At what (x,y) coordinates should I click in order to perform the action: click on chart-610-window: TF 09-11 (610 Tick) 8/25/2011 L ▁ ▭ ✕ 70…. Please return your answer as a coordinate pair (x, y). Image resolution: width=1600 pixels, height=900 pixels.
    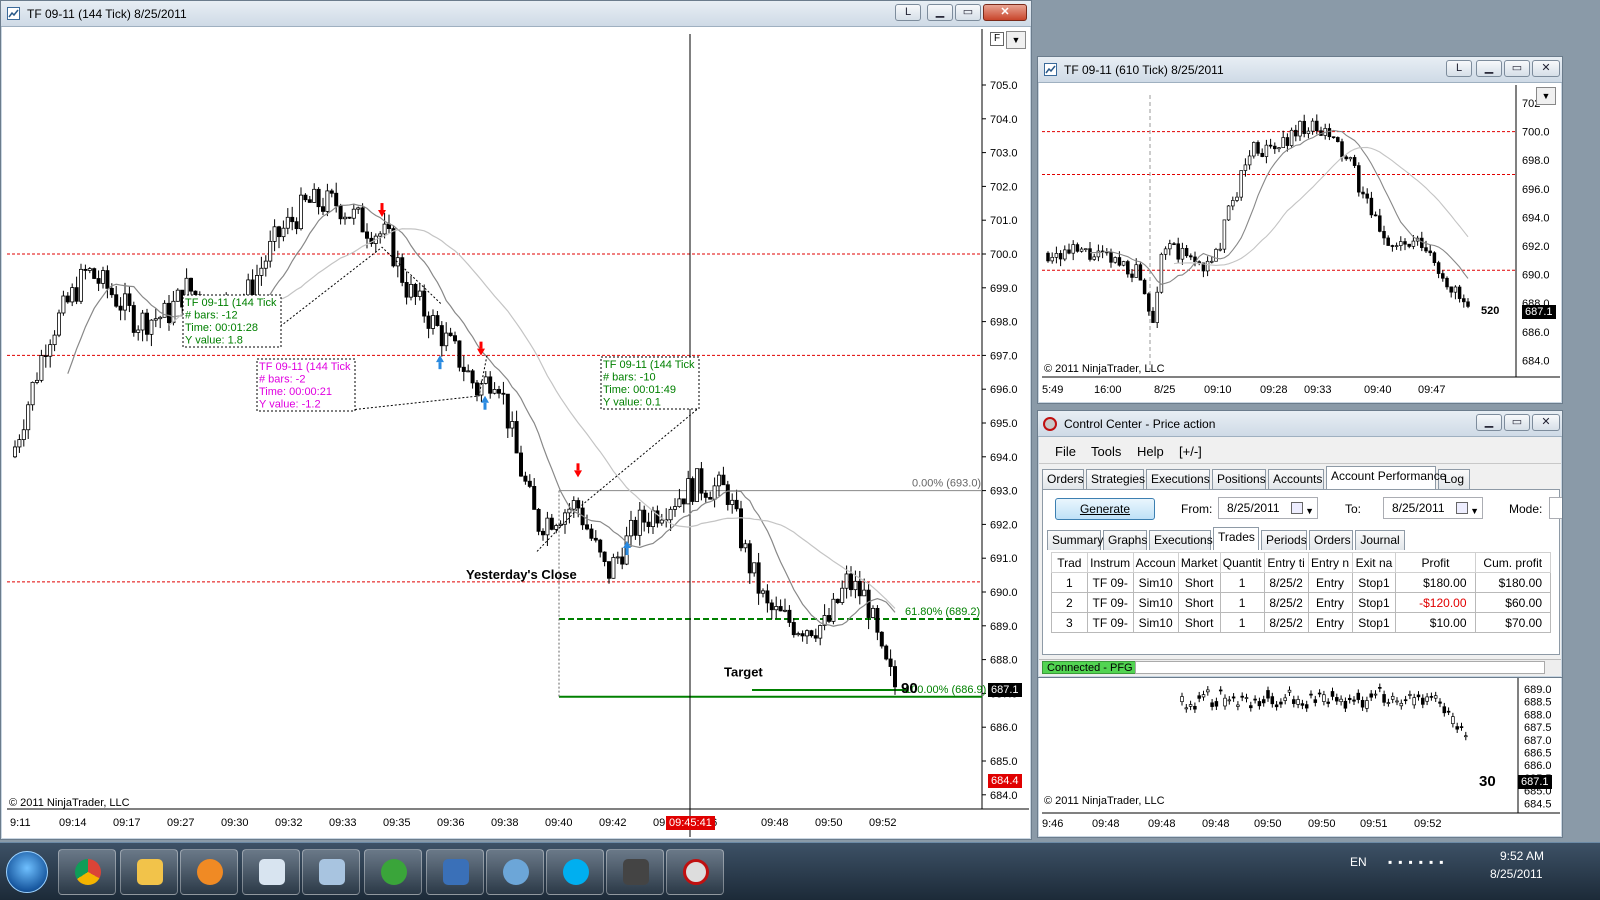
    Looking at the image, I should click on (1300, 230).